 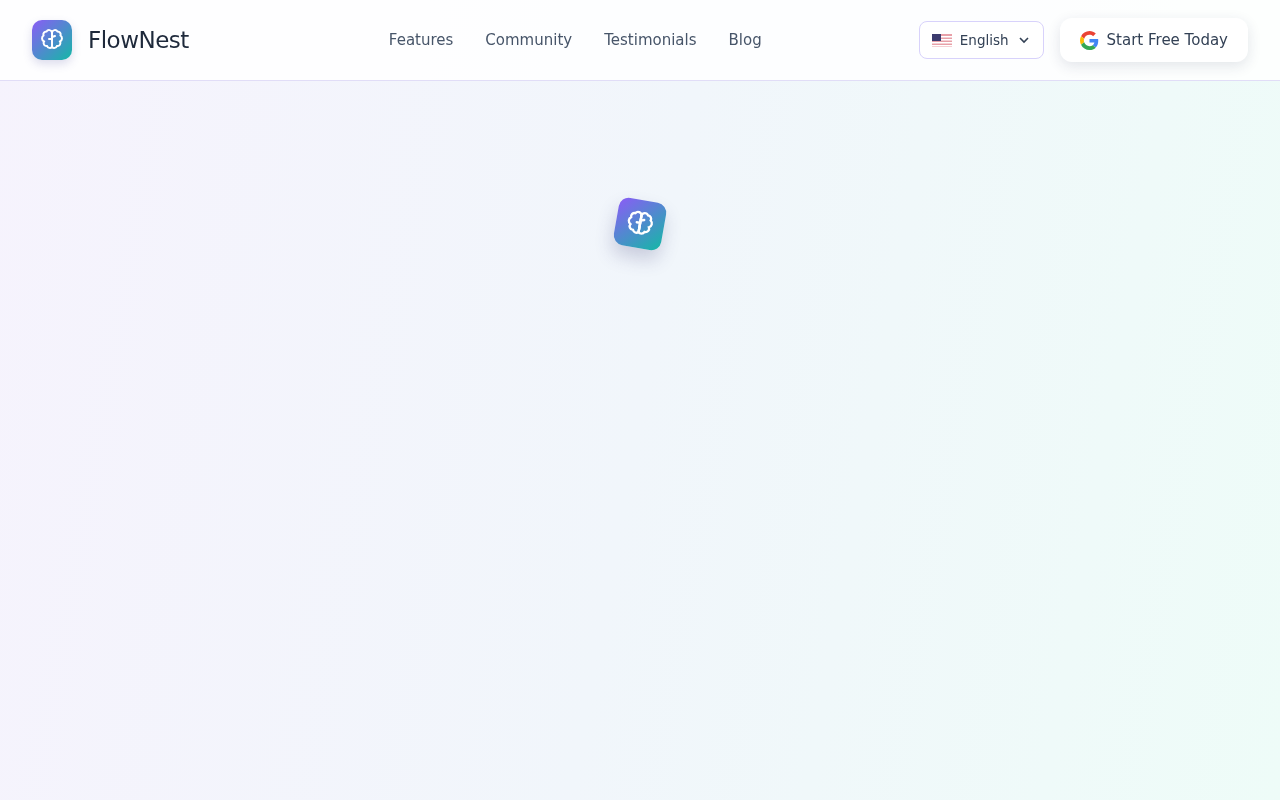 I want to click on flag-icon, so click(x=941, y=40).